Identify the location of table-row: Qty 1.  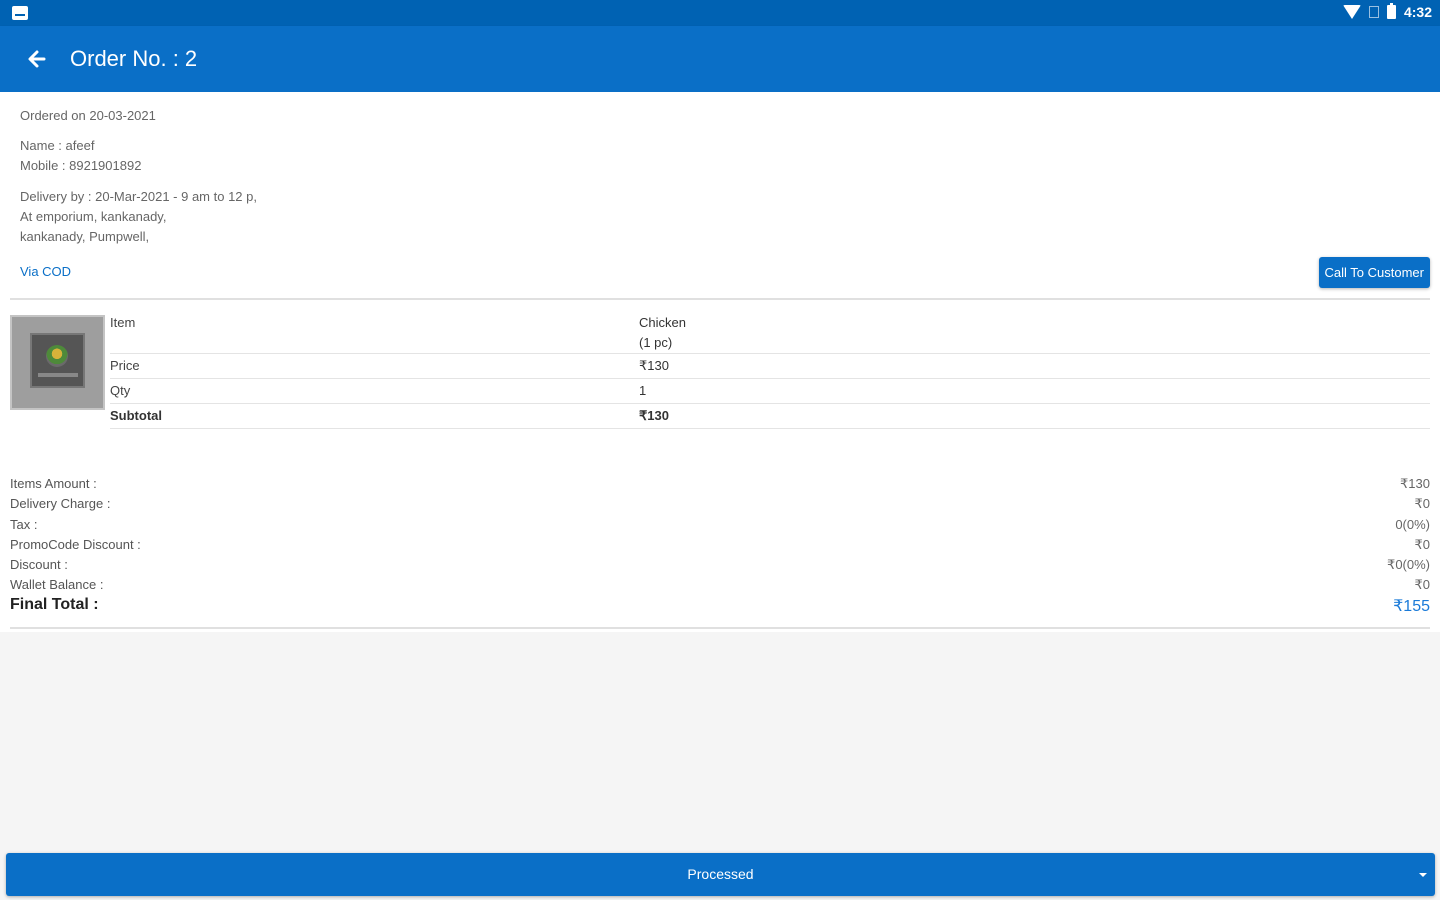
(770, 391).